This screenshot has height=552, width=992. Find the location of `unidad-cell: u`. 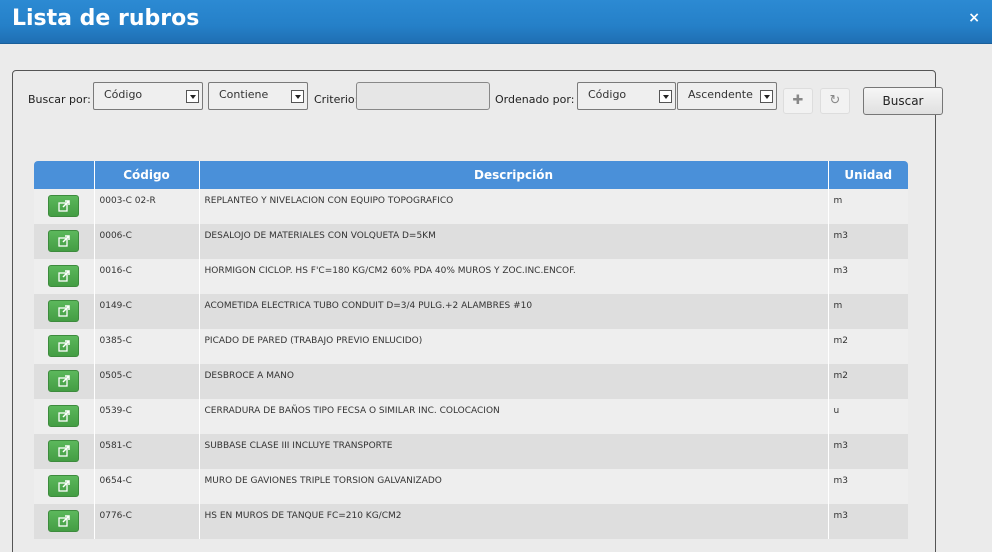

unidad-cell: u is located at coordinates (868, 416).